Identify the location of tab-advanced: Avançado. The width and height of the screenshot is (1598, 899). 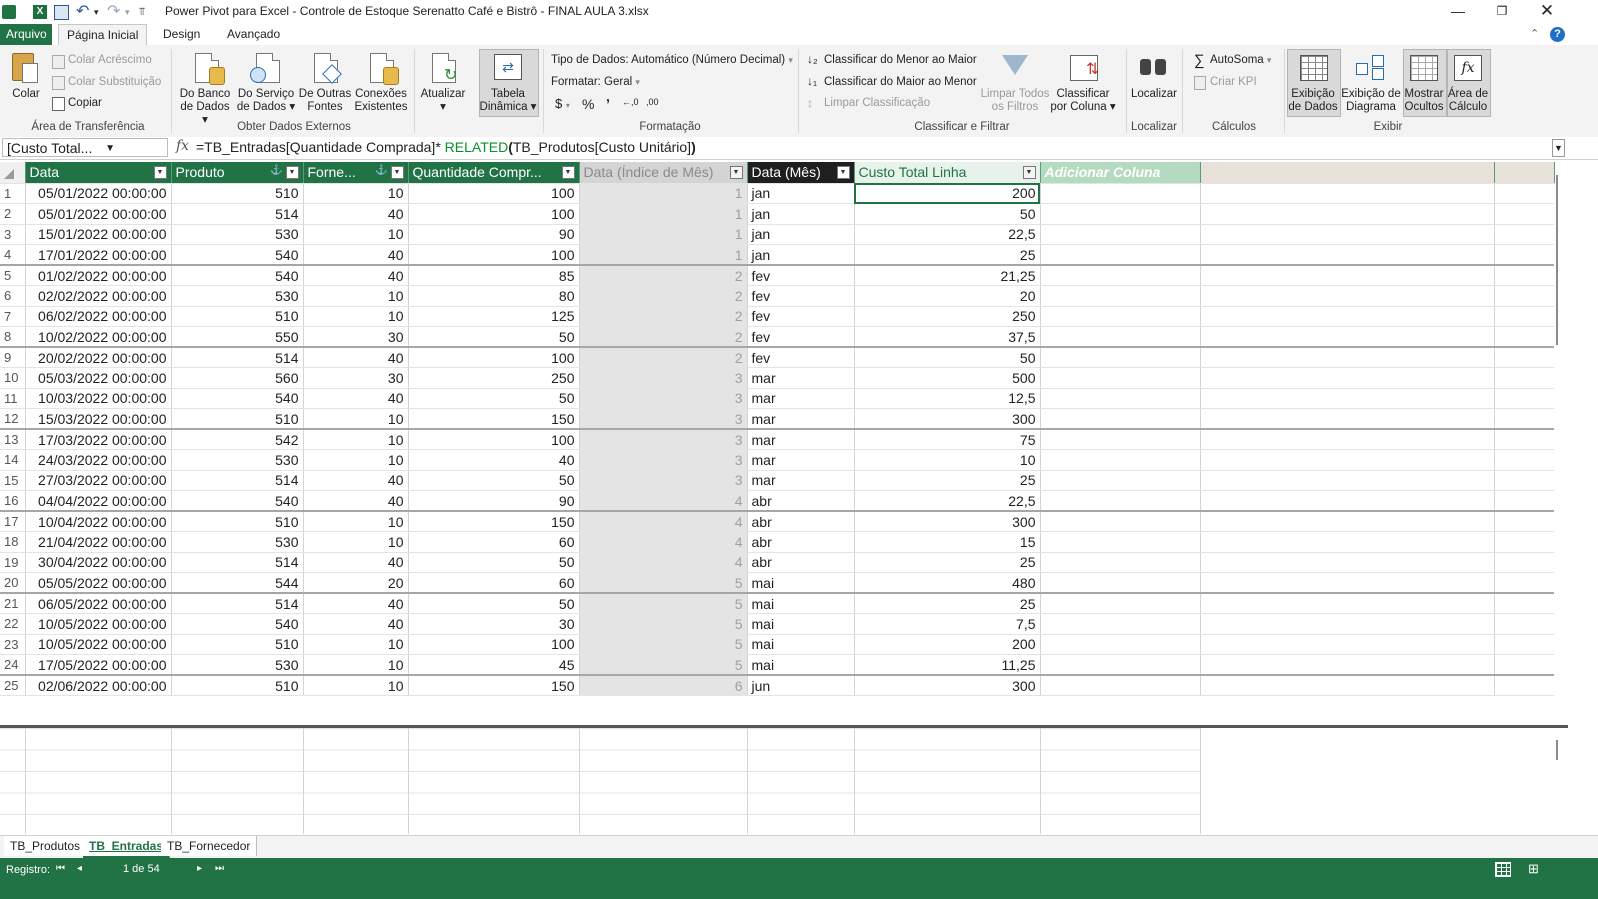
(253, 34).